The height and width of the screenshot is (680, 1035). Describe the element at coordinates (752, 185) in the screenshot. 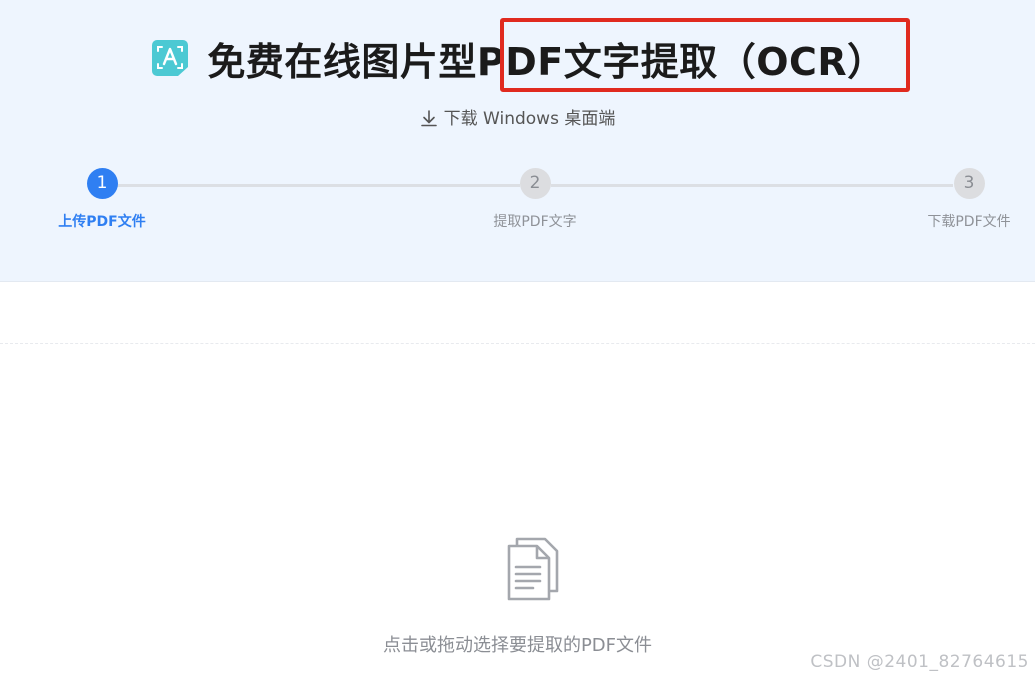

I see `step-connector` at that location.